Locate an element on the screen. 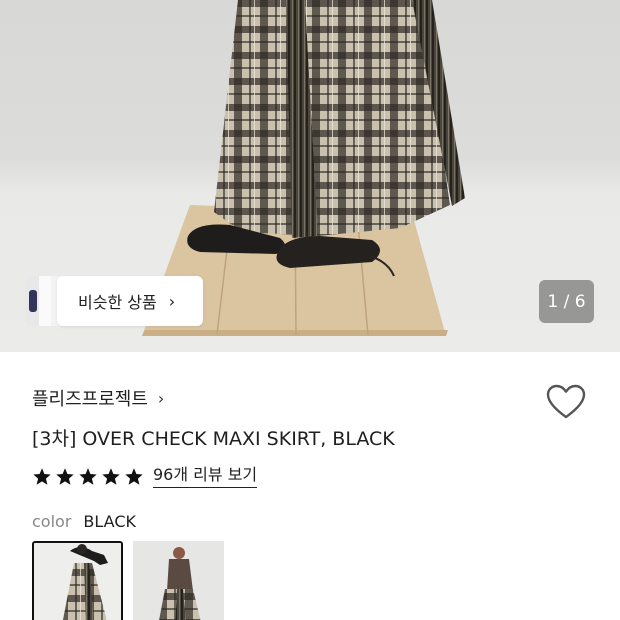 This screenshot has height=620, width=620. color-value: BLACK is located at coordinates (109, 521).